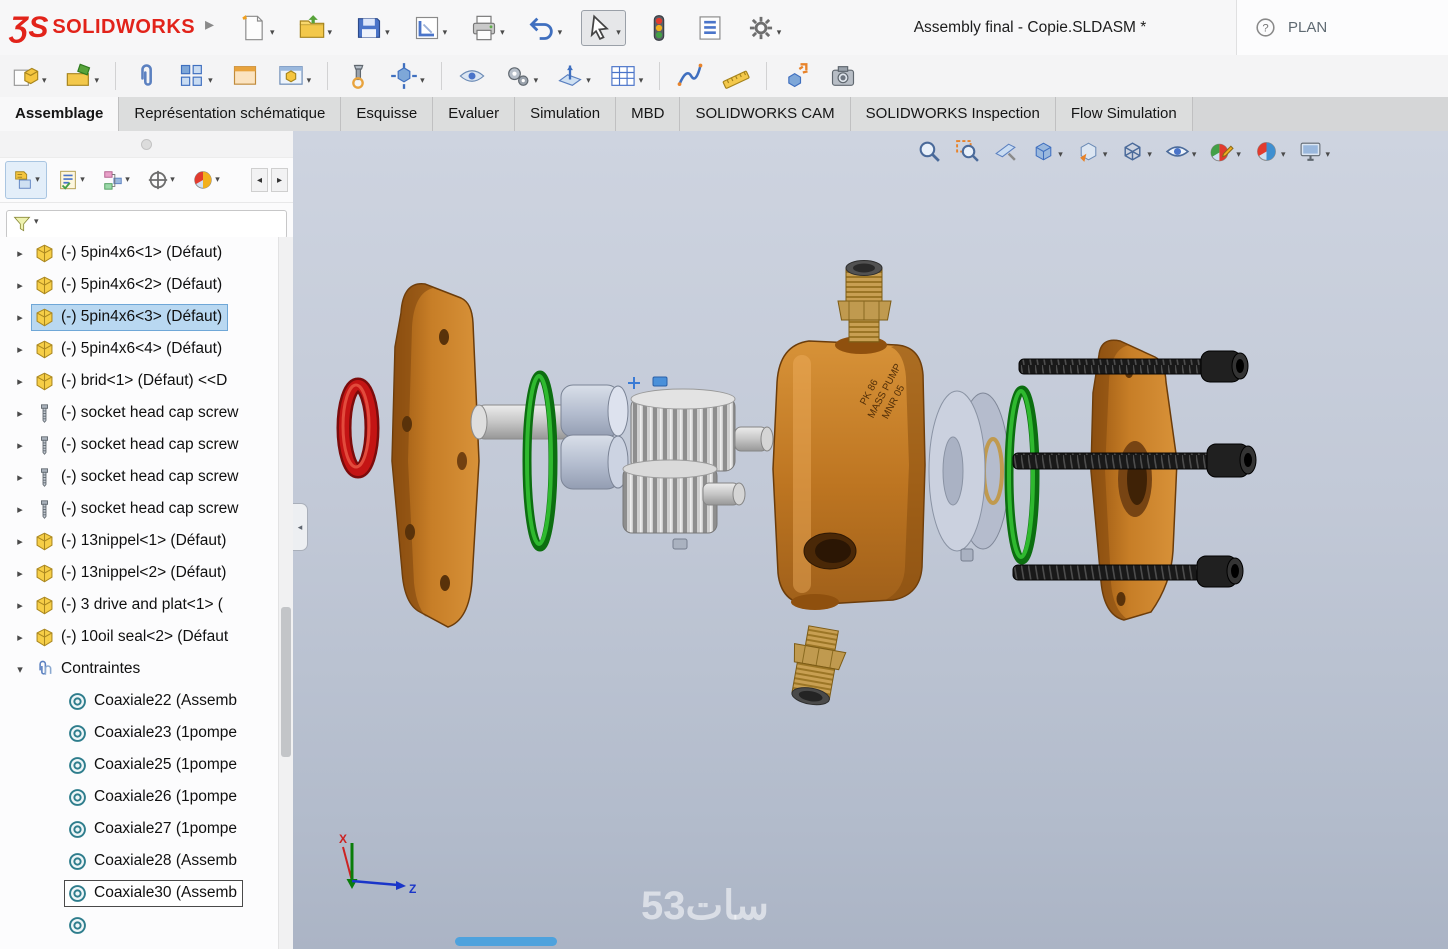 The image size is (1448, 949). Describe the element at coordinates (139, 829) in the screenshot. I see `tree-item-coaxiale27-1pompe: Coaxiale27 (1pompe` at that location.